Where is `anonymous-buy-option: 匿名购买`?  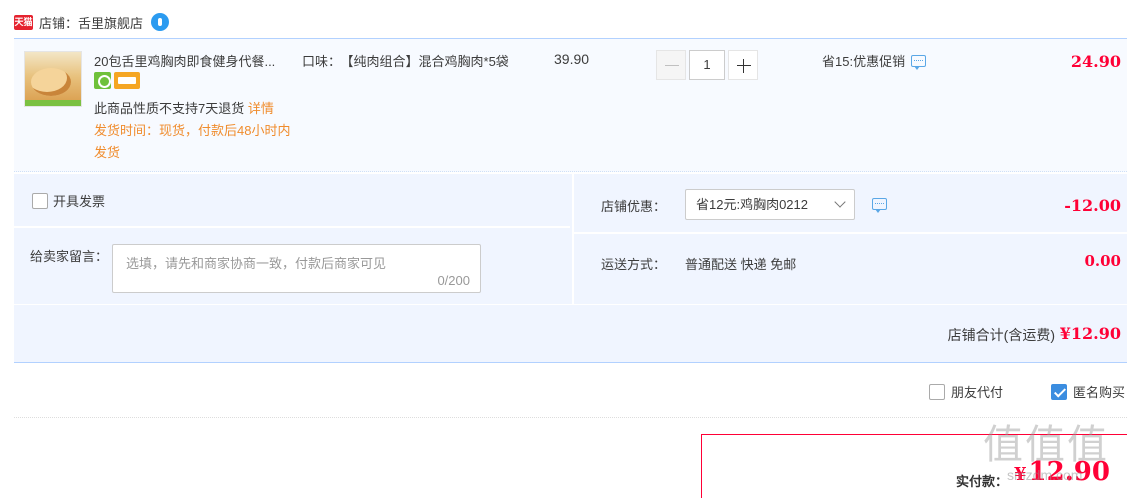
anonymous-buy-option: 匿名购买 is located at coordinates (1088, 391).